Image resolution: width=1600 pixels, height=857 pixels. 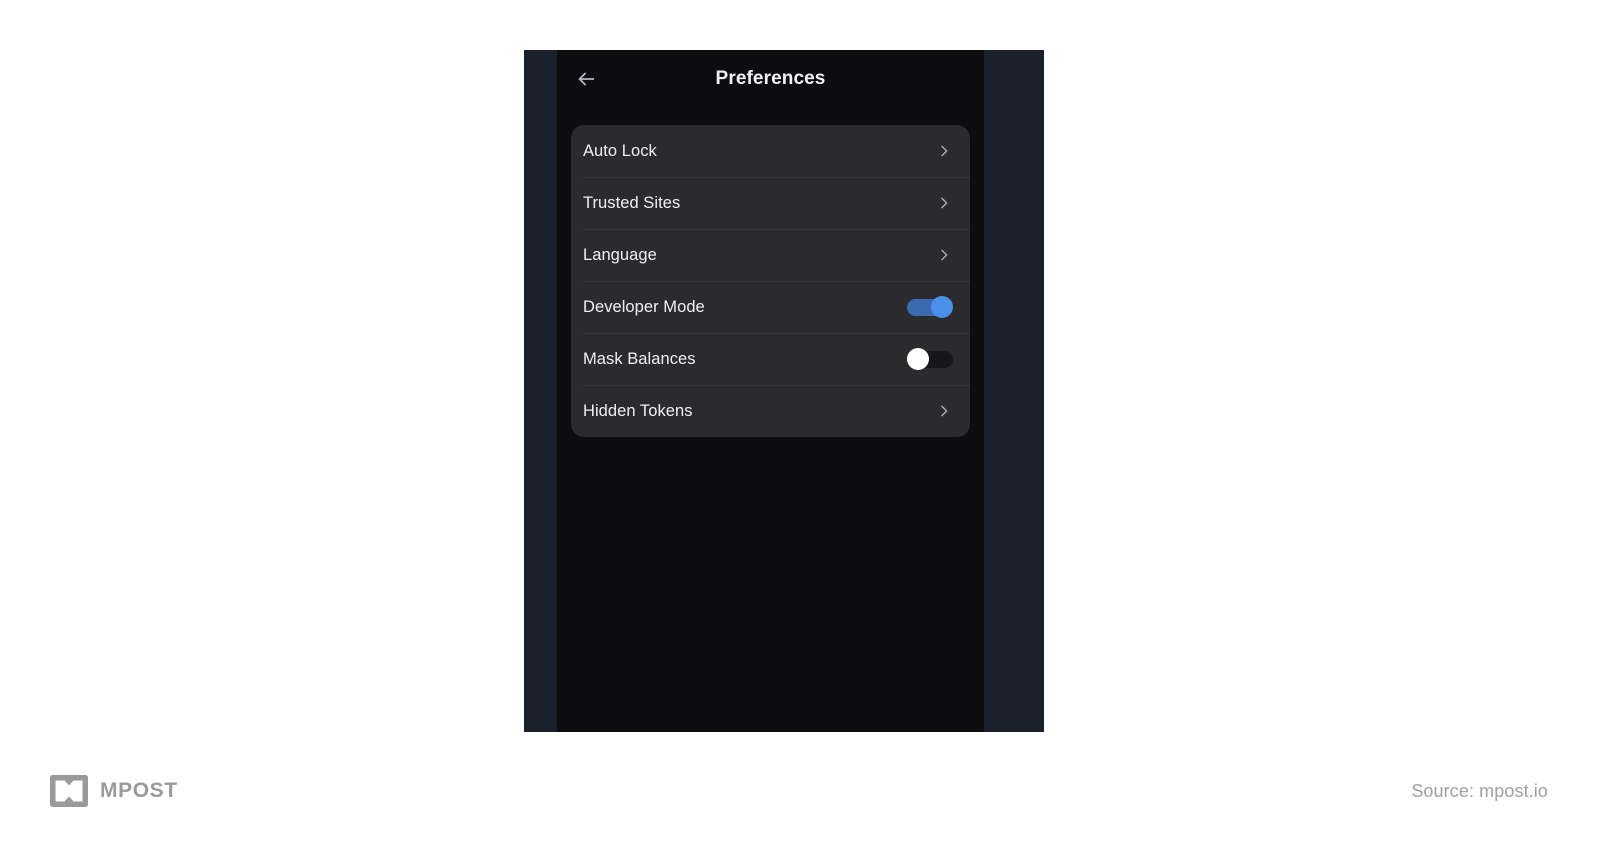 I want to click on page-title: Preferences, so click(x=770, y=78).